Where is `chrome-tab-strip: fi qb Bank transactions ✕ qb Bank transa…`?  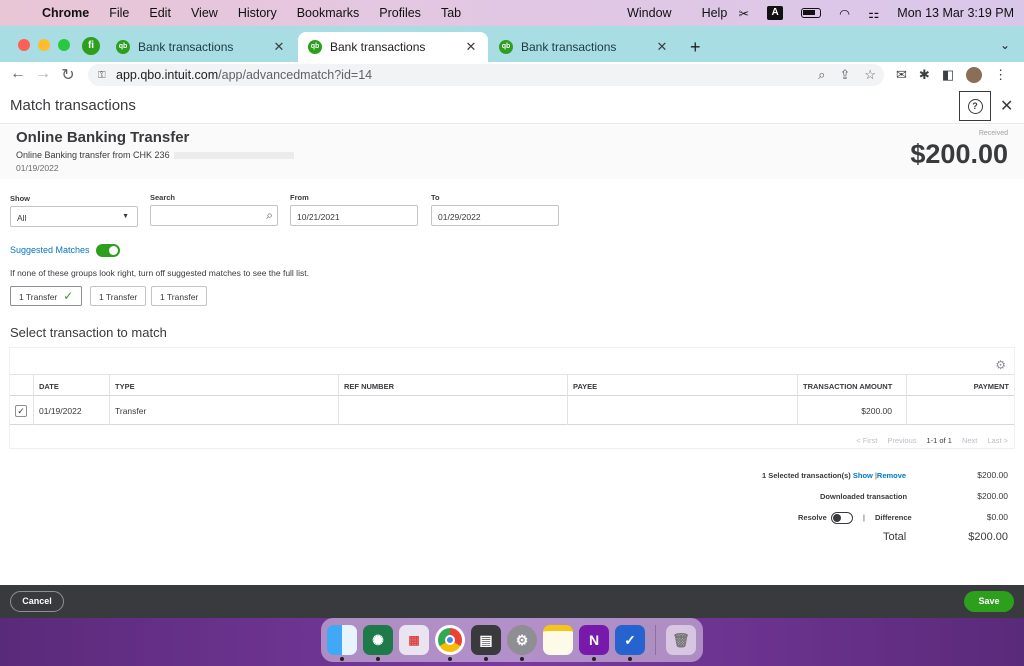
chrome-tab-strip: fi qb Bank transactions ✕ qb Bank transa… is located at coordinates (512, 44).